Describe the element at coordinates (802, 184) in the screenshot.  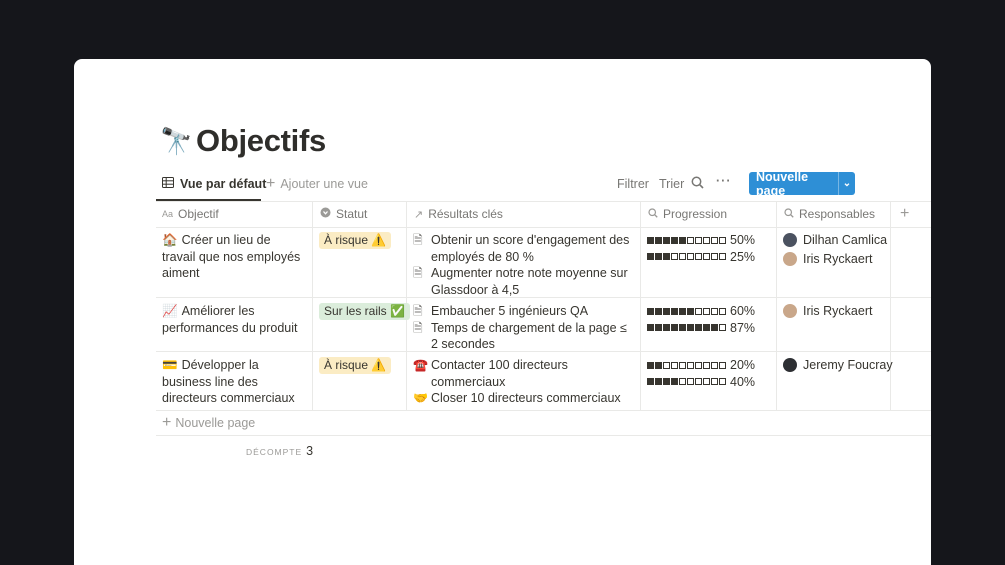
I see `new-page-button: Nouvelle page ⌄` at that location.